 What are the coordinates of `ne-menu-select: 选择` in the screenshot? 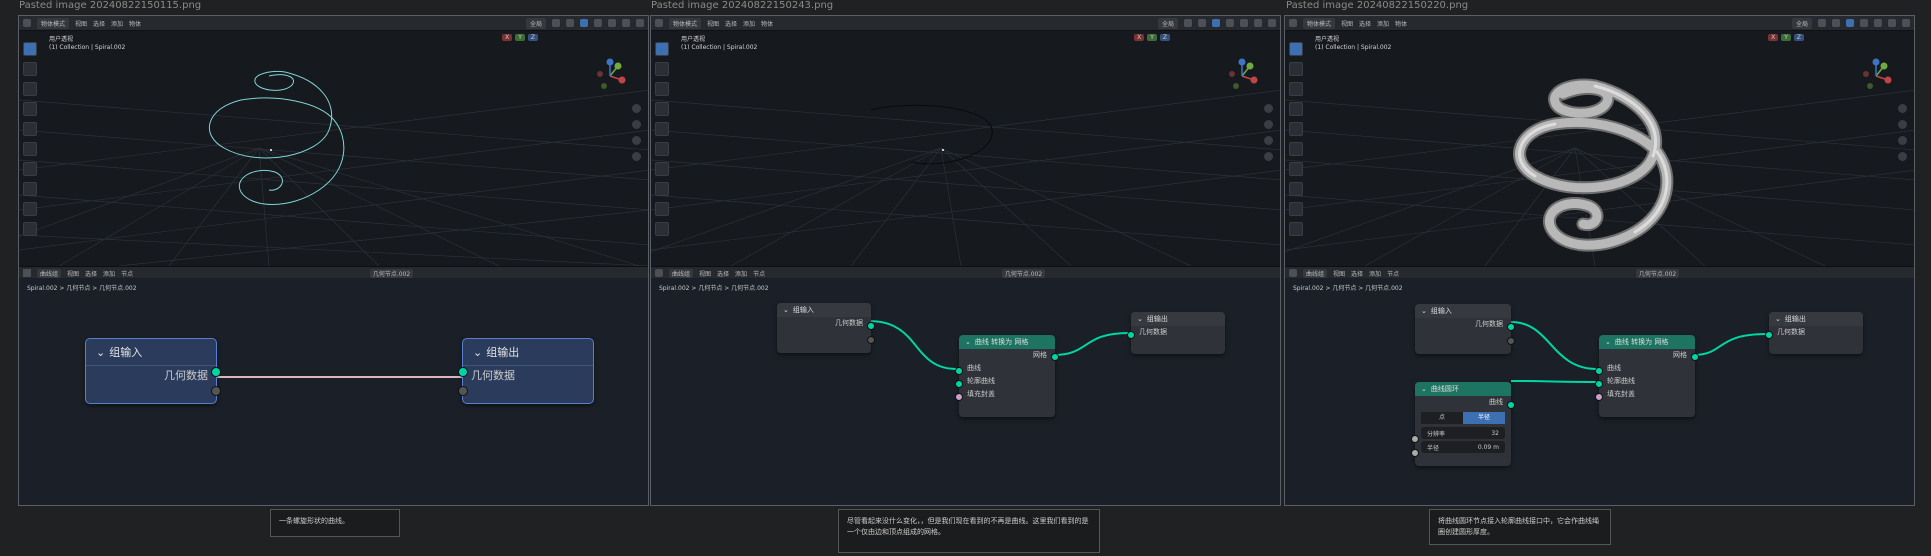 It's located at (1357, 273).